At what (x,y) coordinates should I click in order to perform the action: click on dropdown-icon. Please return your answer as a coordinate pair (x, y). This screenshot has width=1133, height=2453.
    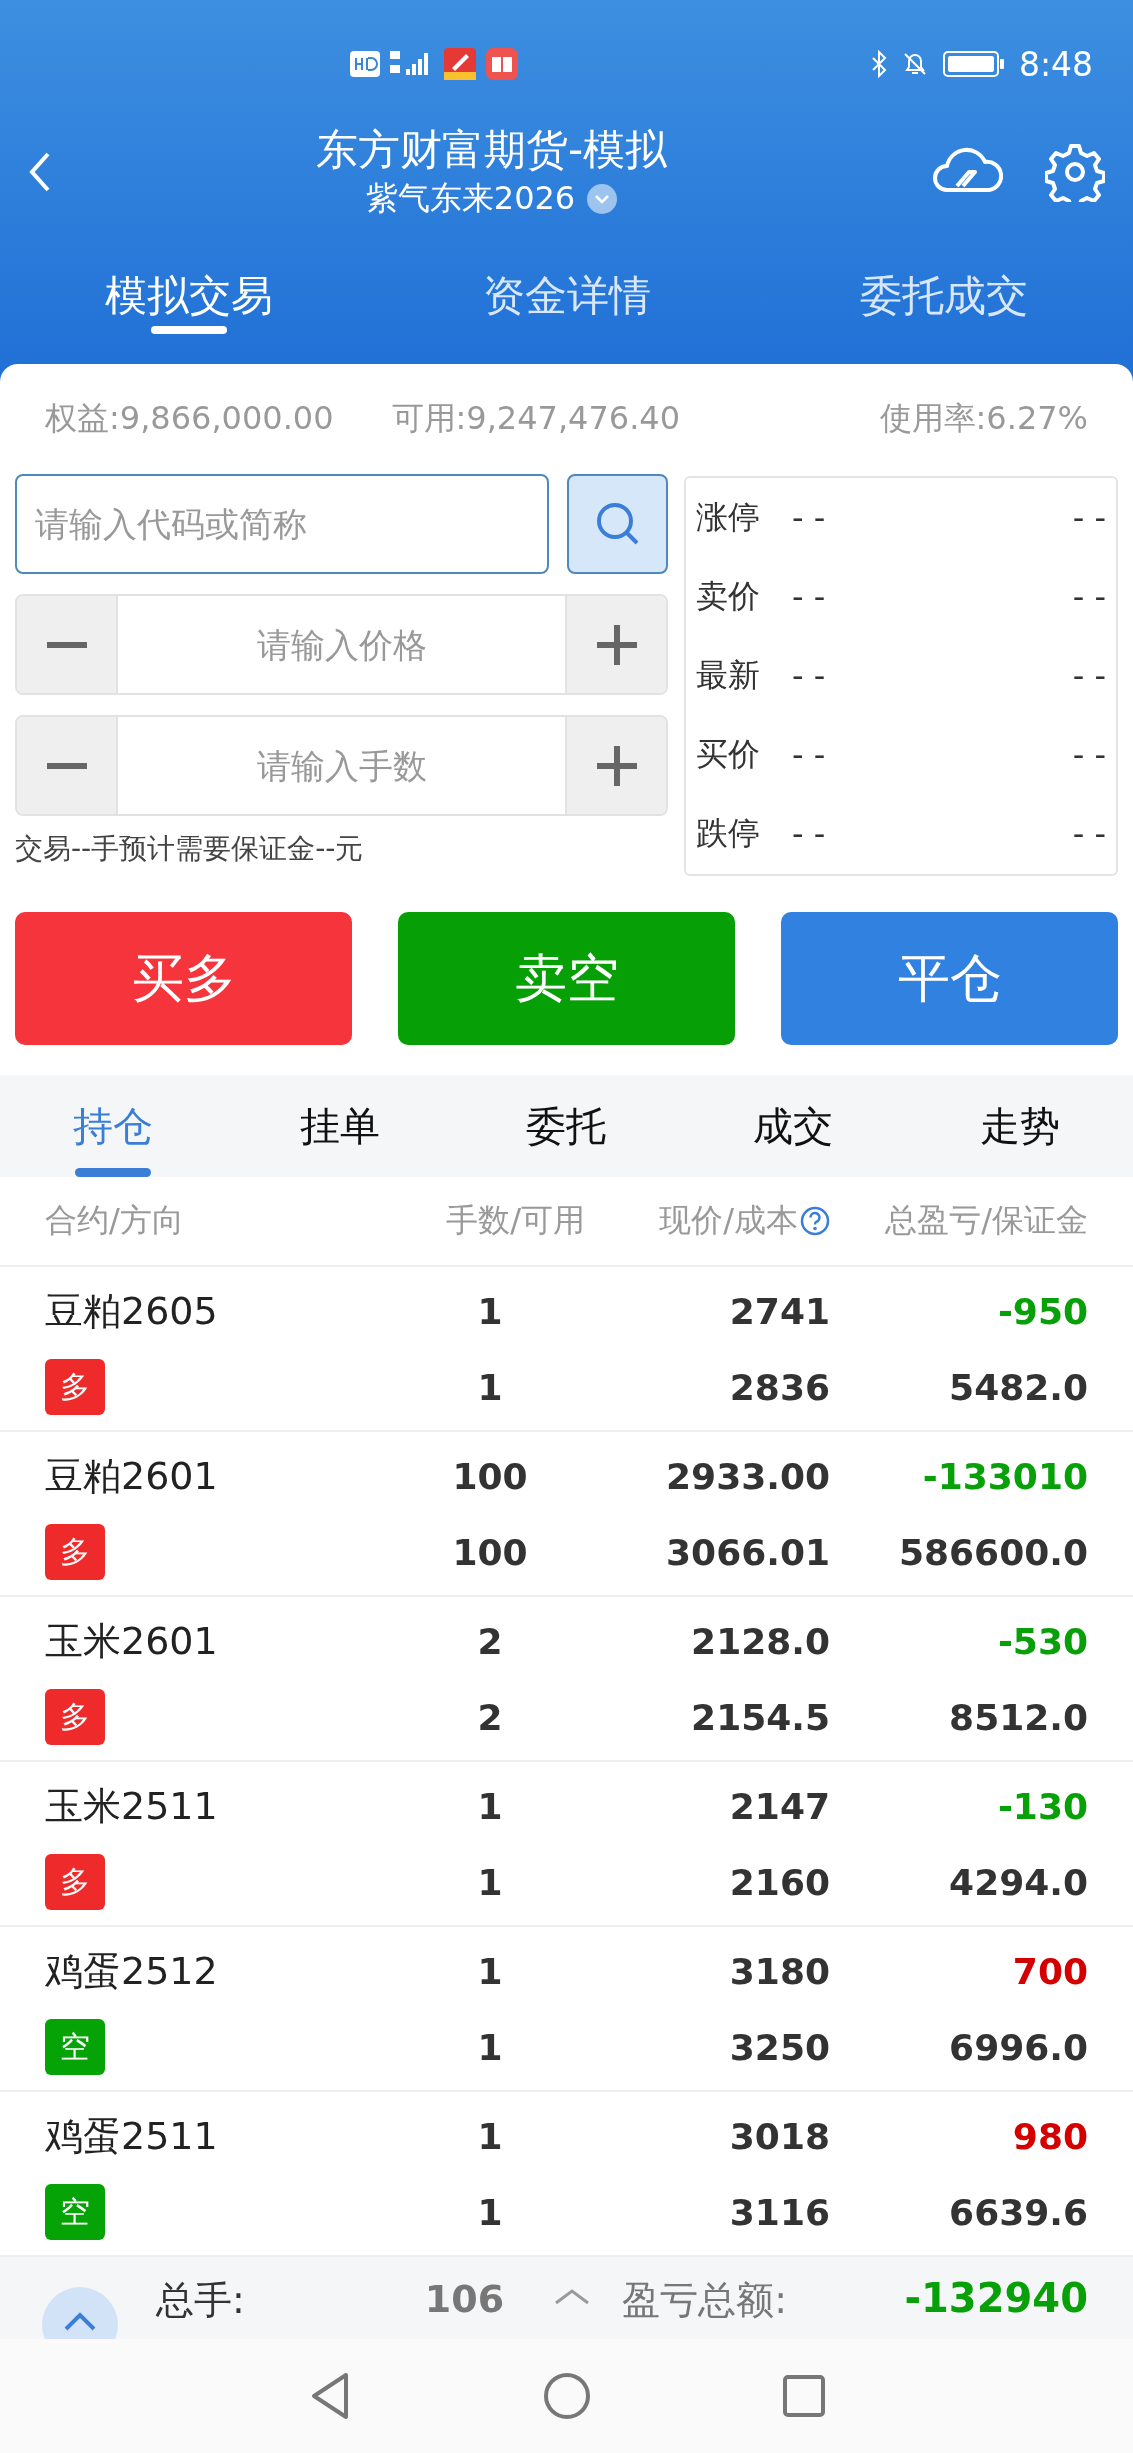
    Looking at the image, I should click on (602, 199).